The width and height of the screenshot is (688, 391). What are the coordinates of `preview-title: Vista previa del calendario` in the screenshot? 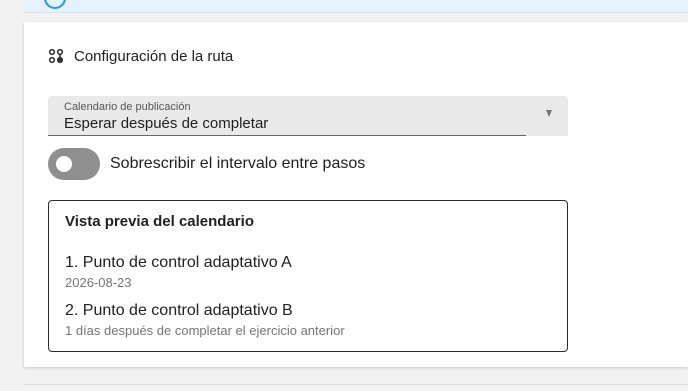 It's located at (159, 221).